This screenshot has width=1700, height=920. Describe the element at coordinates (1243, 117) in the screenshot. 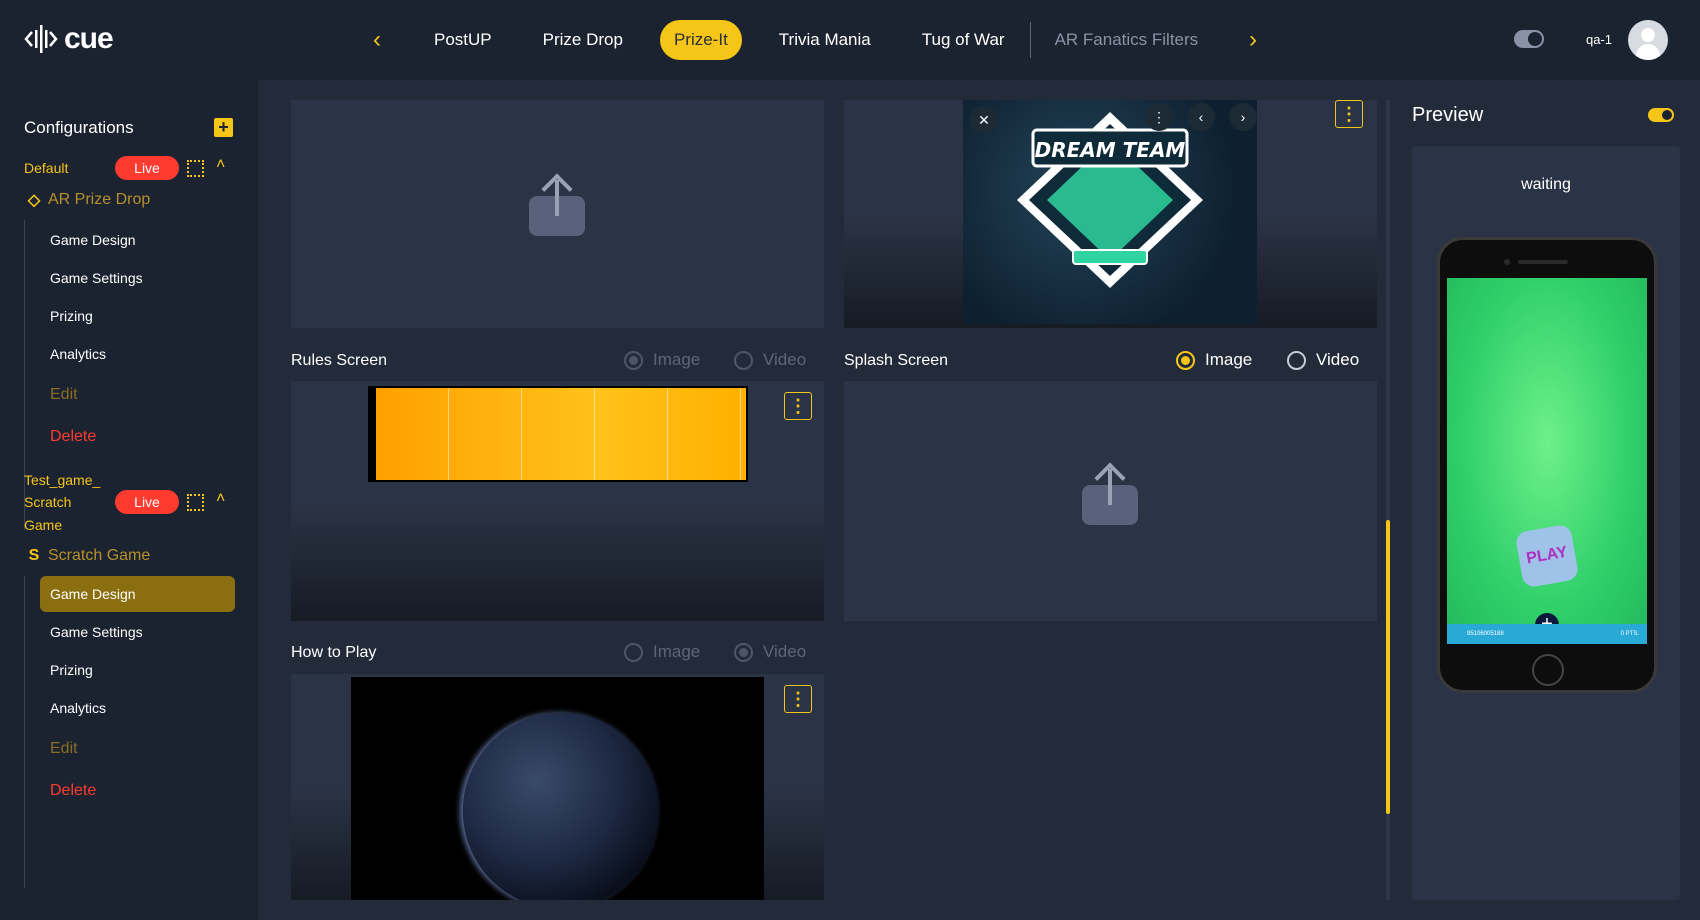

I see `chevron-right-icon: ›` at that location.